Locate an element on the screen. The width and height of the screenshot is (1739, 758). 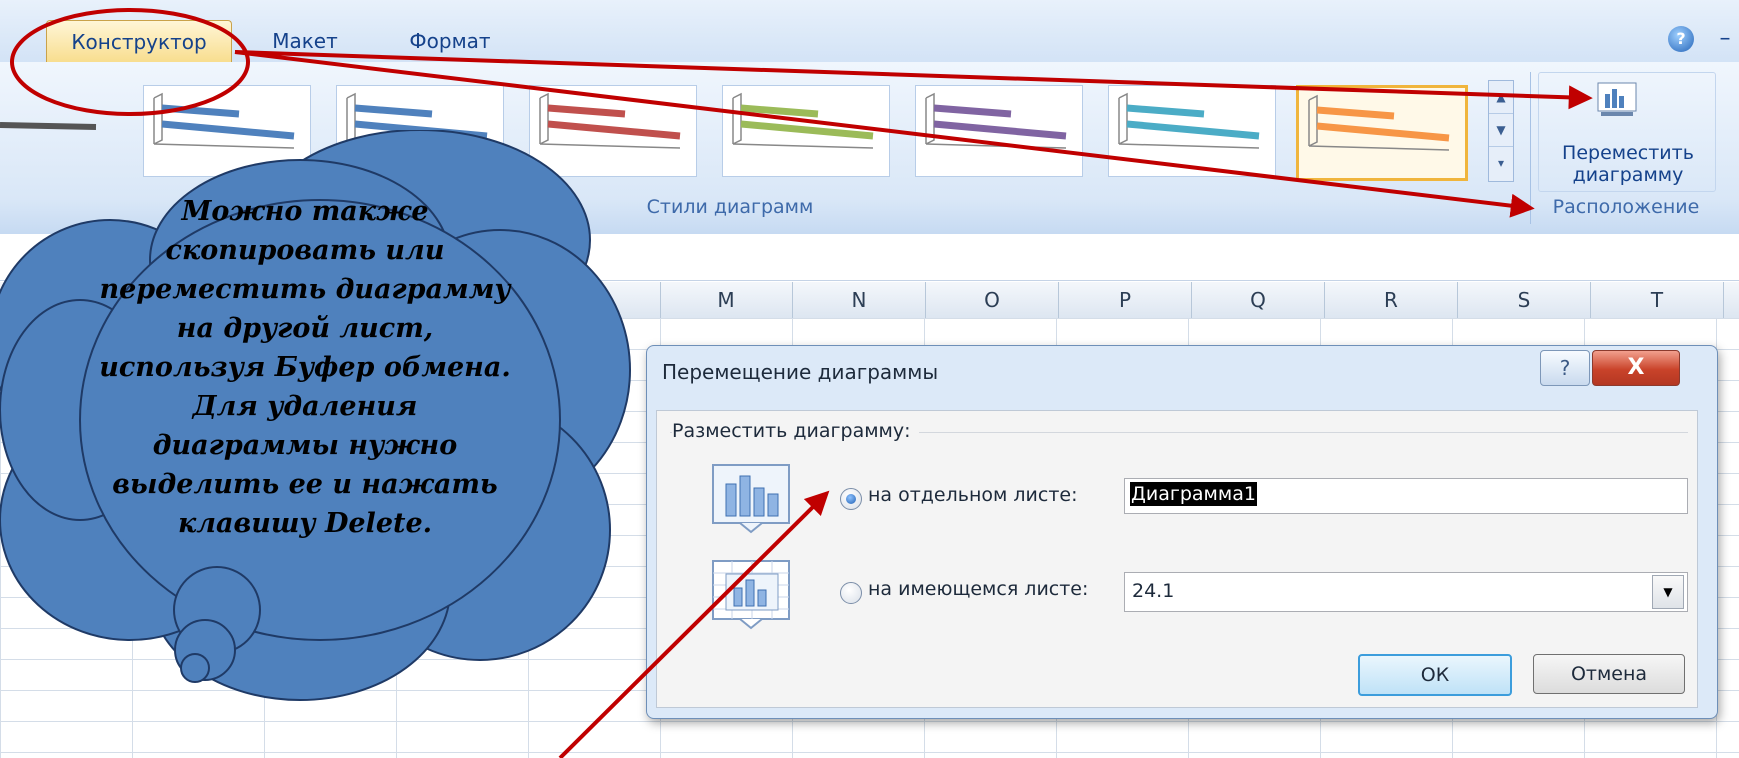
minimize-icon: – is located at coordinates (1725, 39).